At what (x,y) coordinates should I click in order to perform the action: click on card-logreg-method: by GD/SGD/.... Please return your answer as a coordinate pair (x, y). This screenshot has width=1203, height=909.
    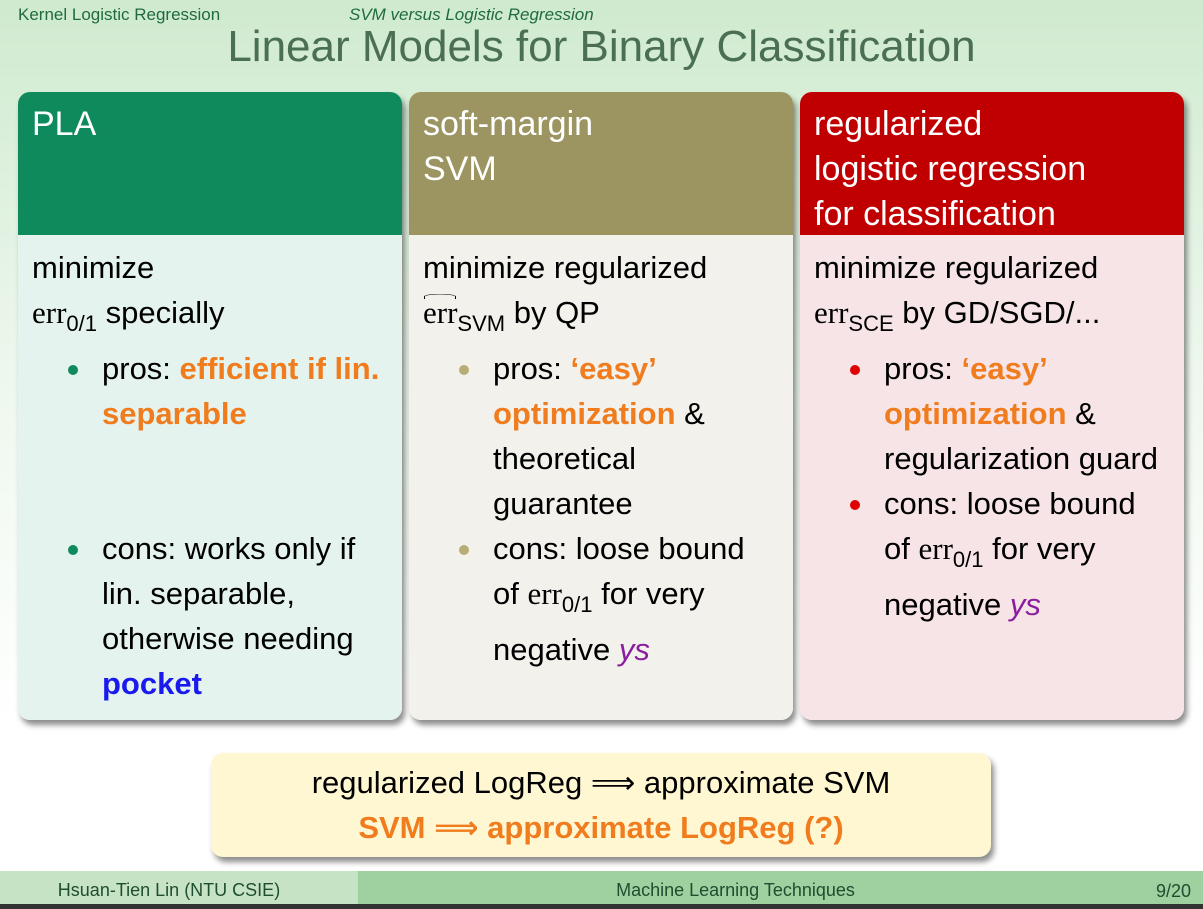
    Looking at the image, I should click on (1001, 312).